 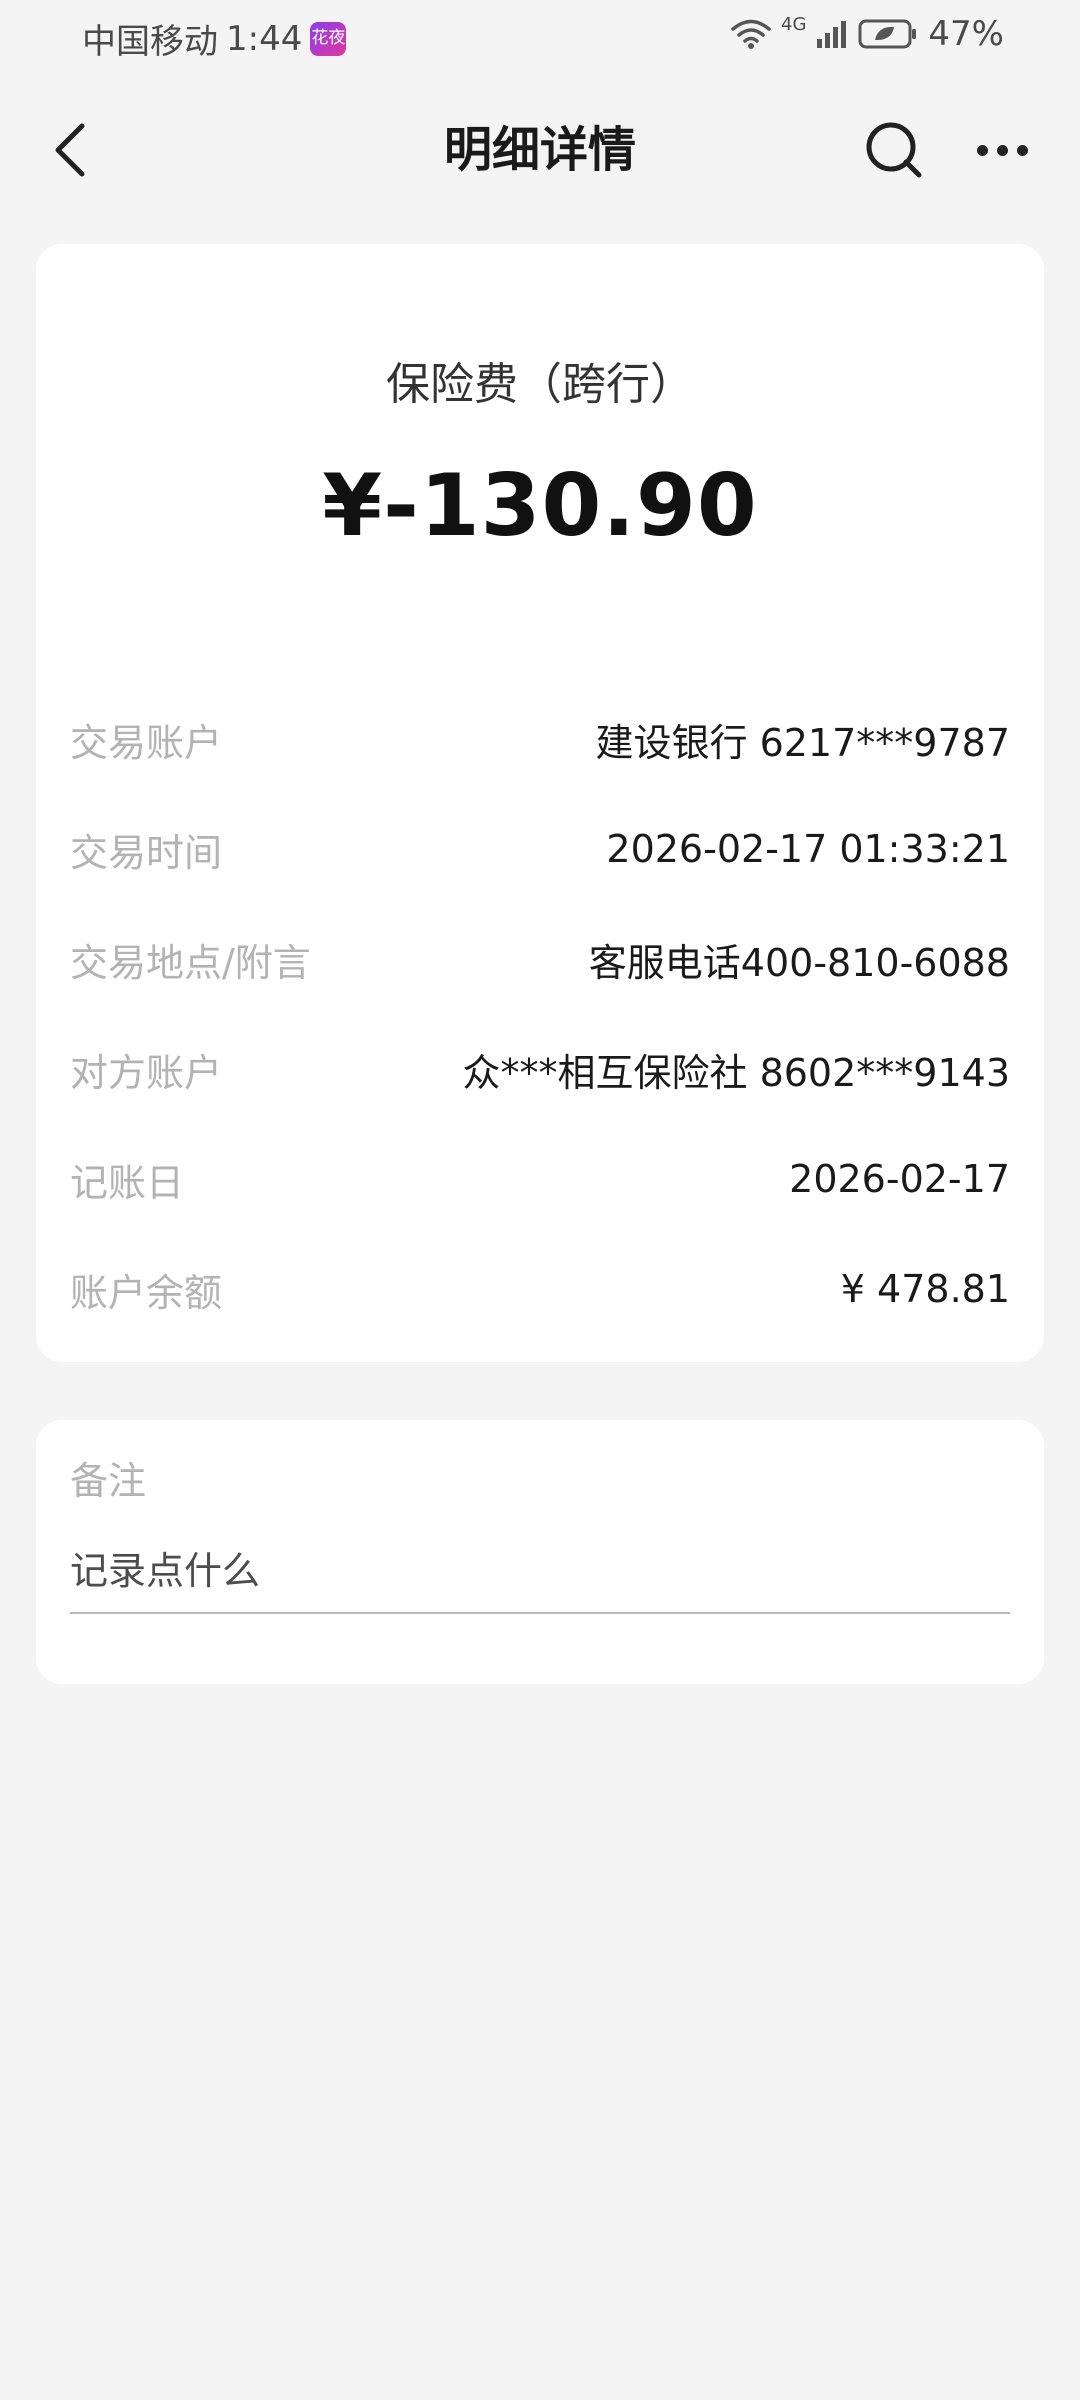 What do you see at coordinates (540, 506) in the screenshot?
I see `transaction-amount: ¥-130.90` at bounding box center [540, 506].